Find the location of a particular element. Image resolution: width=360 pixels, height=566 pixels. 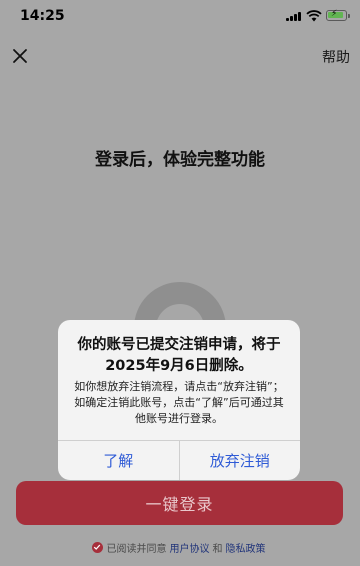

close-button is located at coordinates (20, 56).